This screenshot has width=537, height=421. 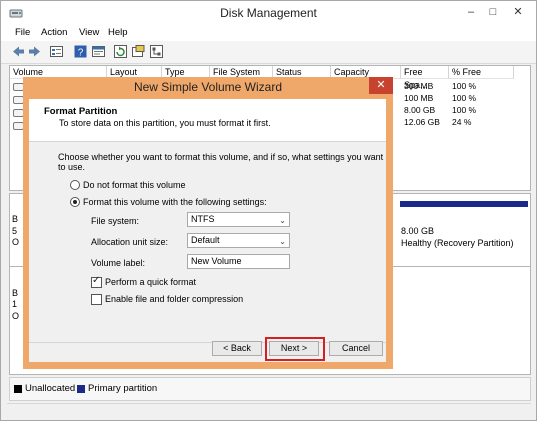 I want to click on radio-do-not-format, so click(x=75, y=185).